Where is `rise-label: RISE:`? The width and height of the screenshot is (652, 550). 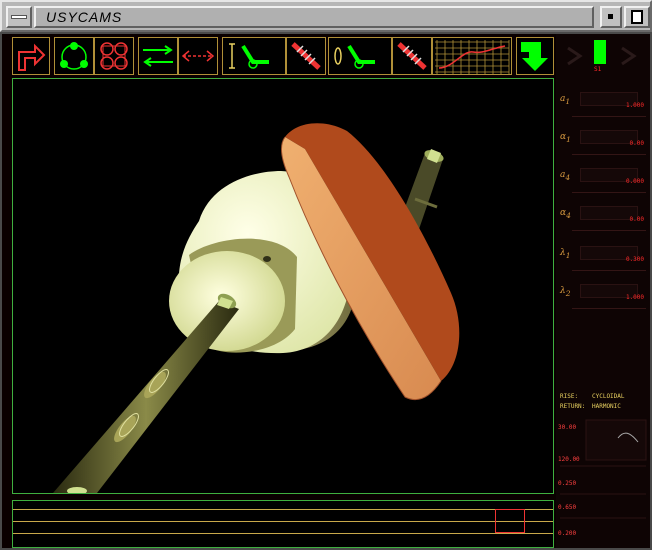
rise-label: RISE: is located at coordinates (569, 396).